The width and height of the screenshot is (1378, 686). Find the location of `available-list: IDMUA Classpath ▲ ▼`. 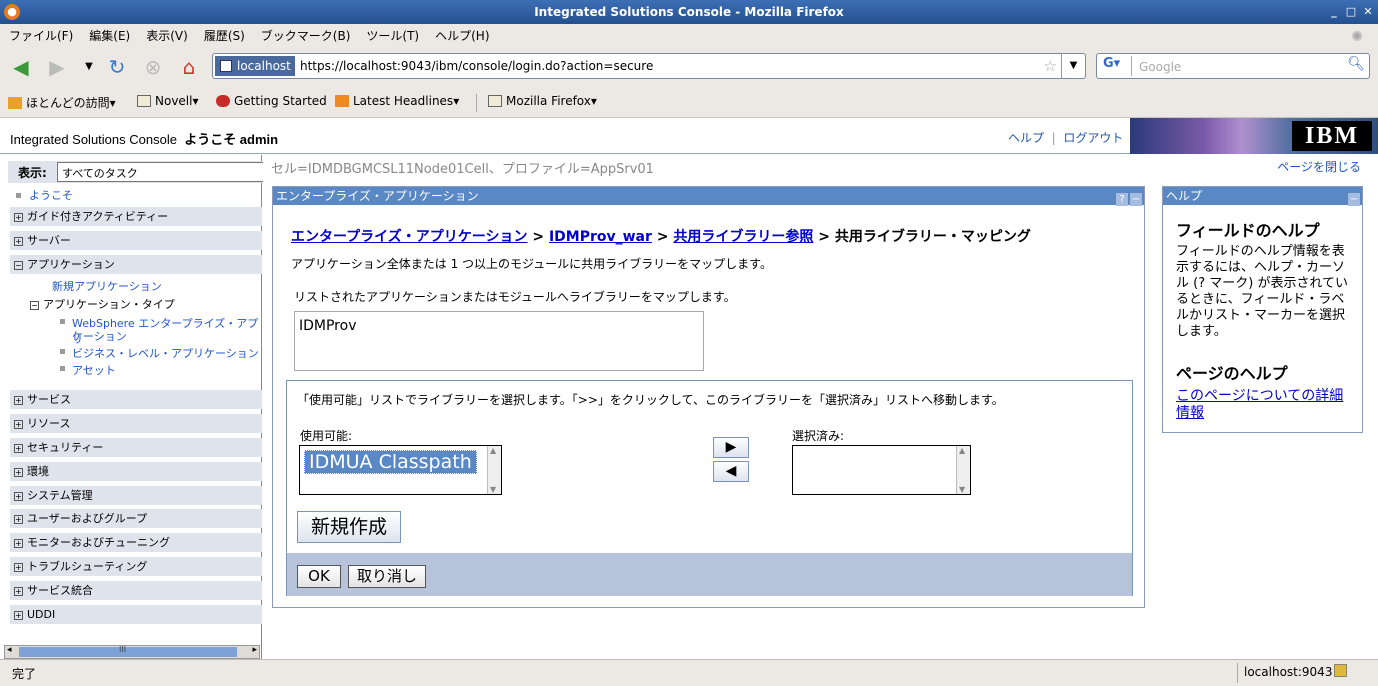

available-list: IDMUA Classpath ▲ ▼ is located at coordinates (400, 470).